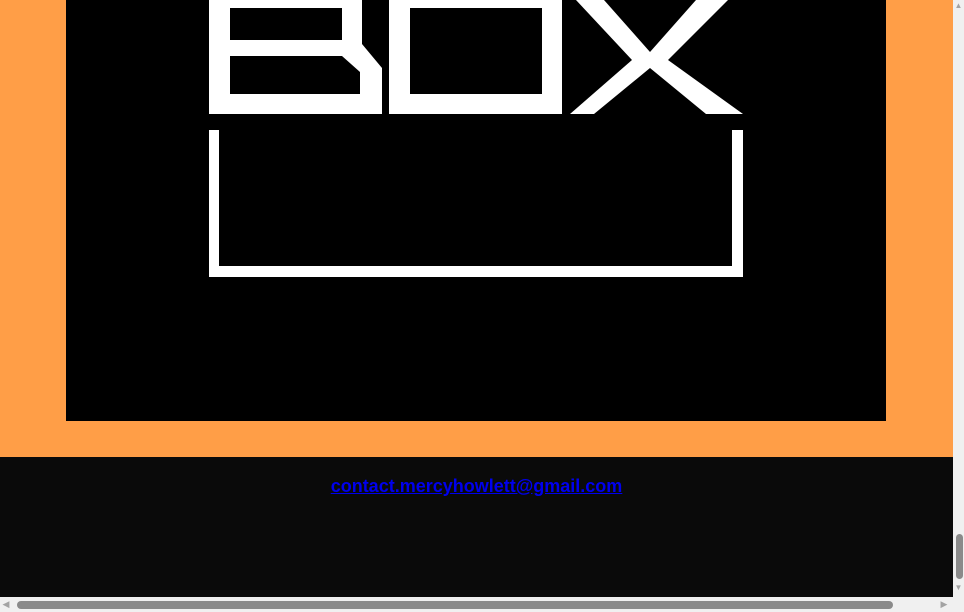 The width and height of the screenshot is (964, 612). What do you see at coordinates (958, 588) in the screenshot?
I see `scroll-down-arrow-icon: ▼` at bounding box center [958, 588].